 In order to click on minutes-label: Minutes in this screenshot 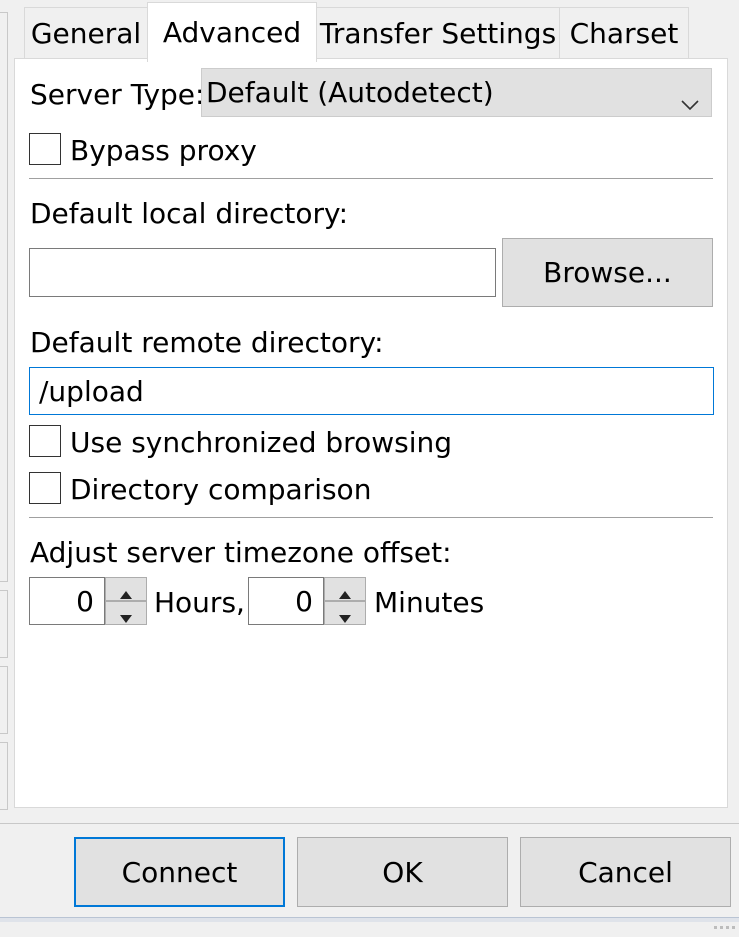, I will do `click(429, 602)`.